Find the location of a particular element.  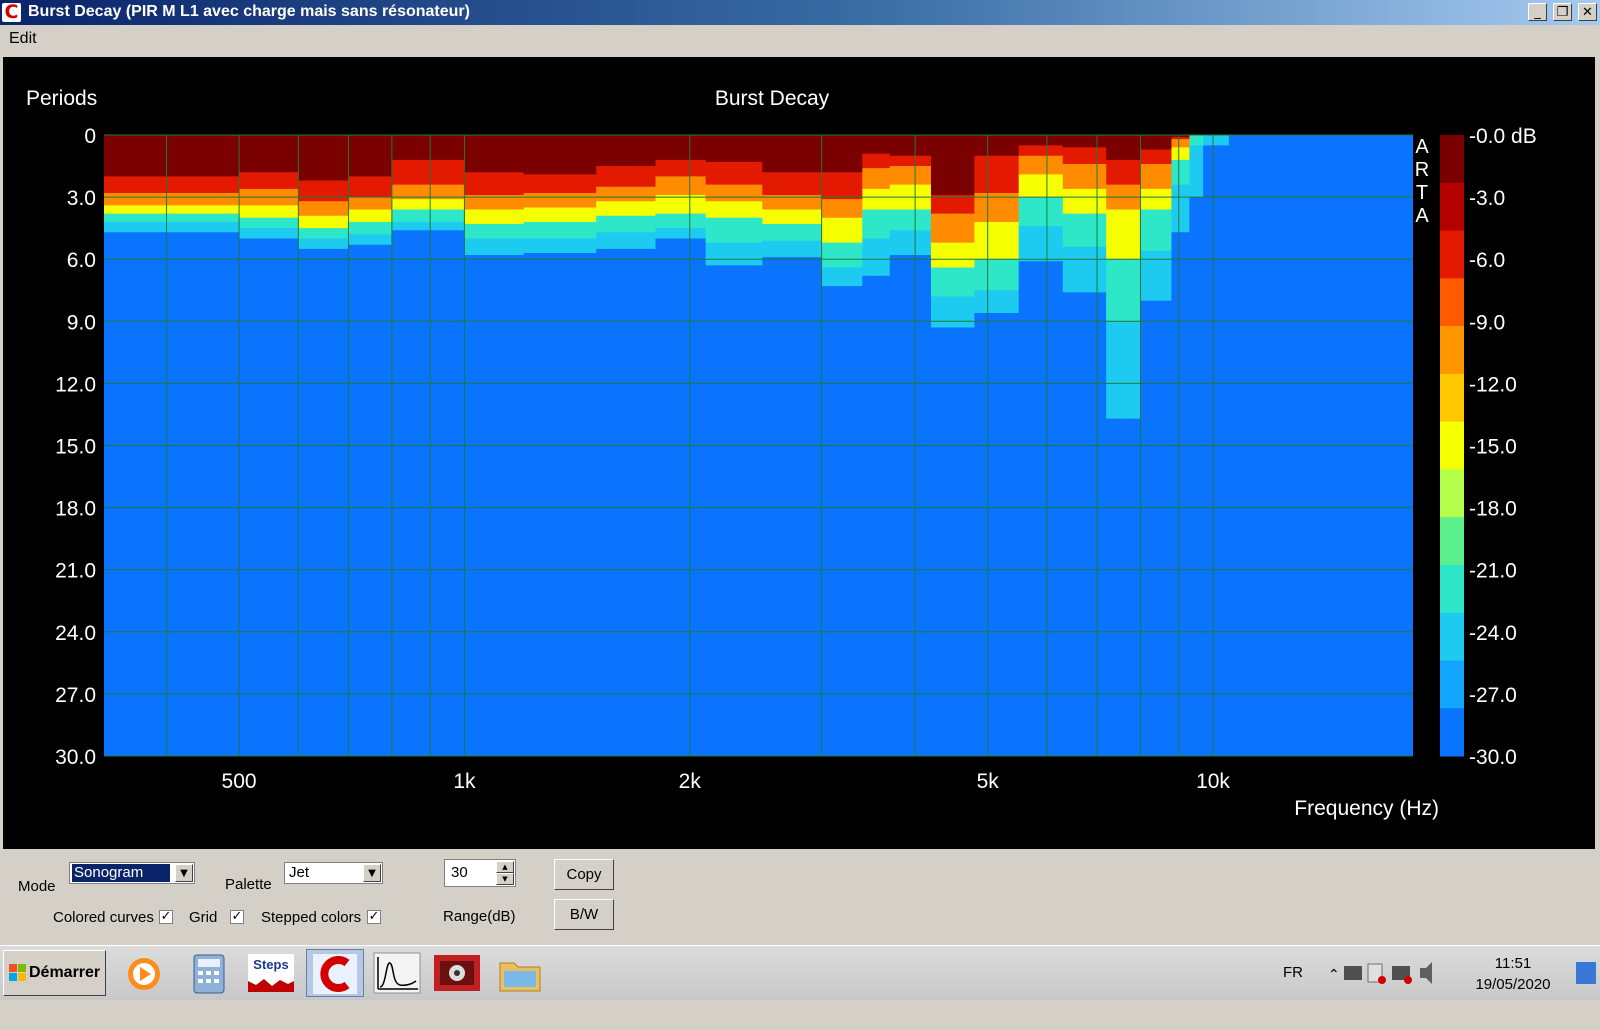

arta-watermark: ARTA is located at coordinates (1422, 181).